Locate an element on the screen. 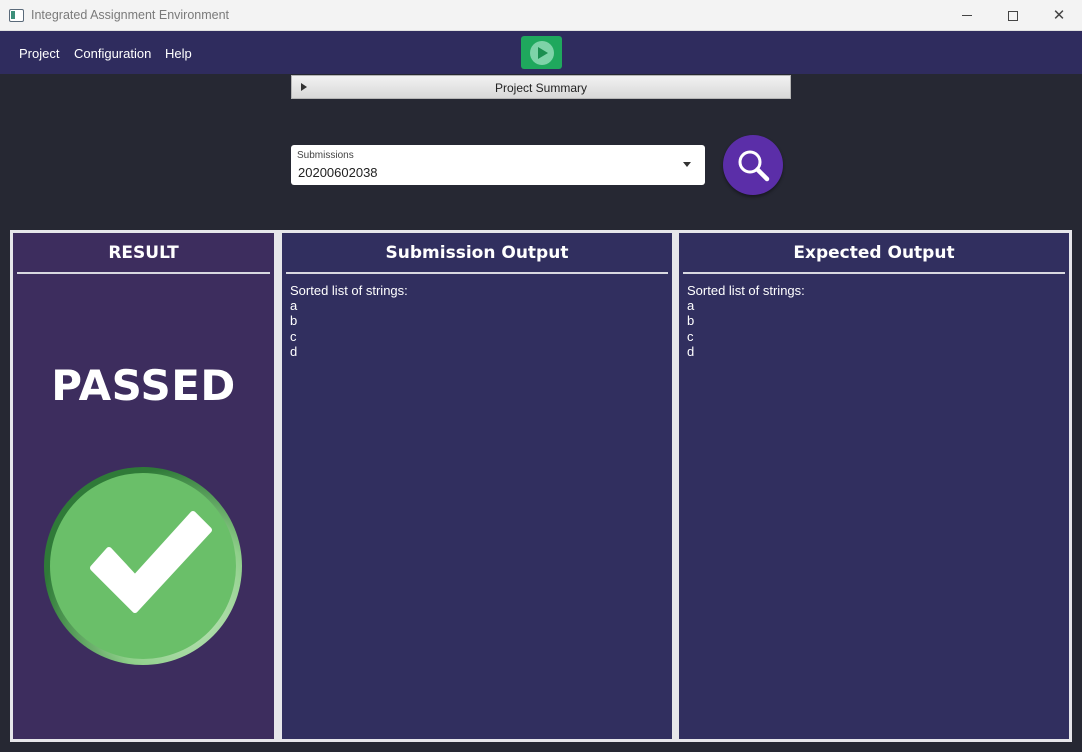 This screenshot has width=1082, height=752. checkmark-icon is located at coordinates (143, 566).